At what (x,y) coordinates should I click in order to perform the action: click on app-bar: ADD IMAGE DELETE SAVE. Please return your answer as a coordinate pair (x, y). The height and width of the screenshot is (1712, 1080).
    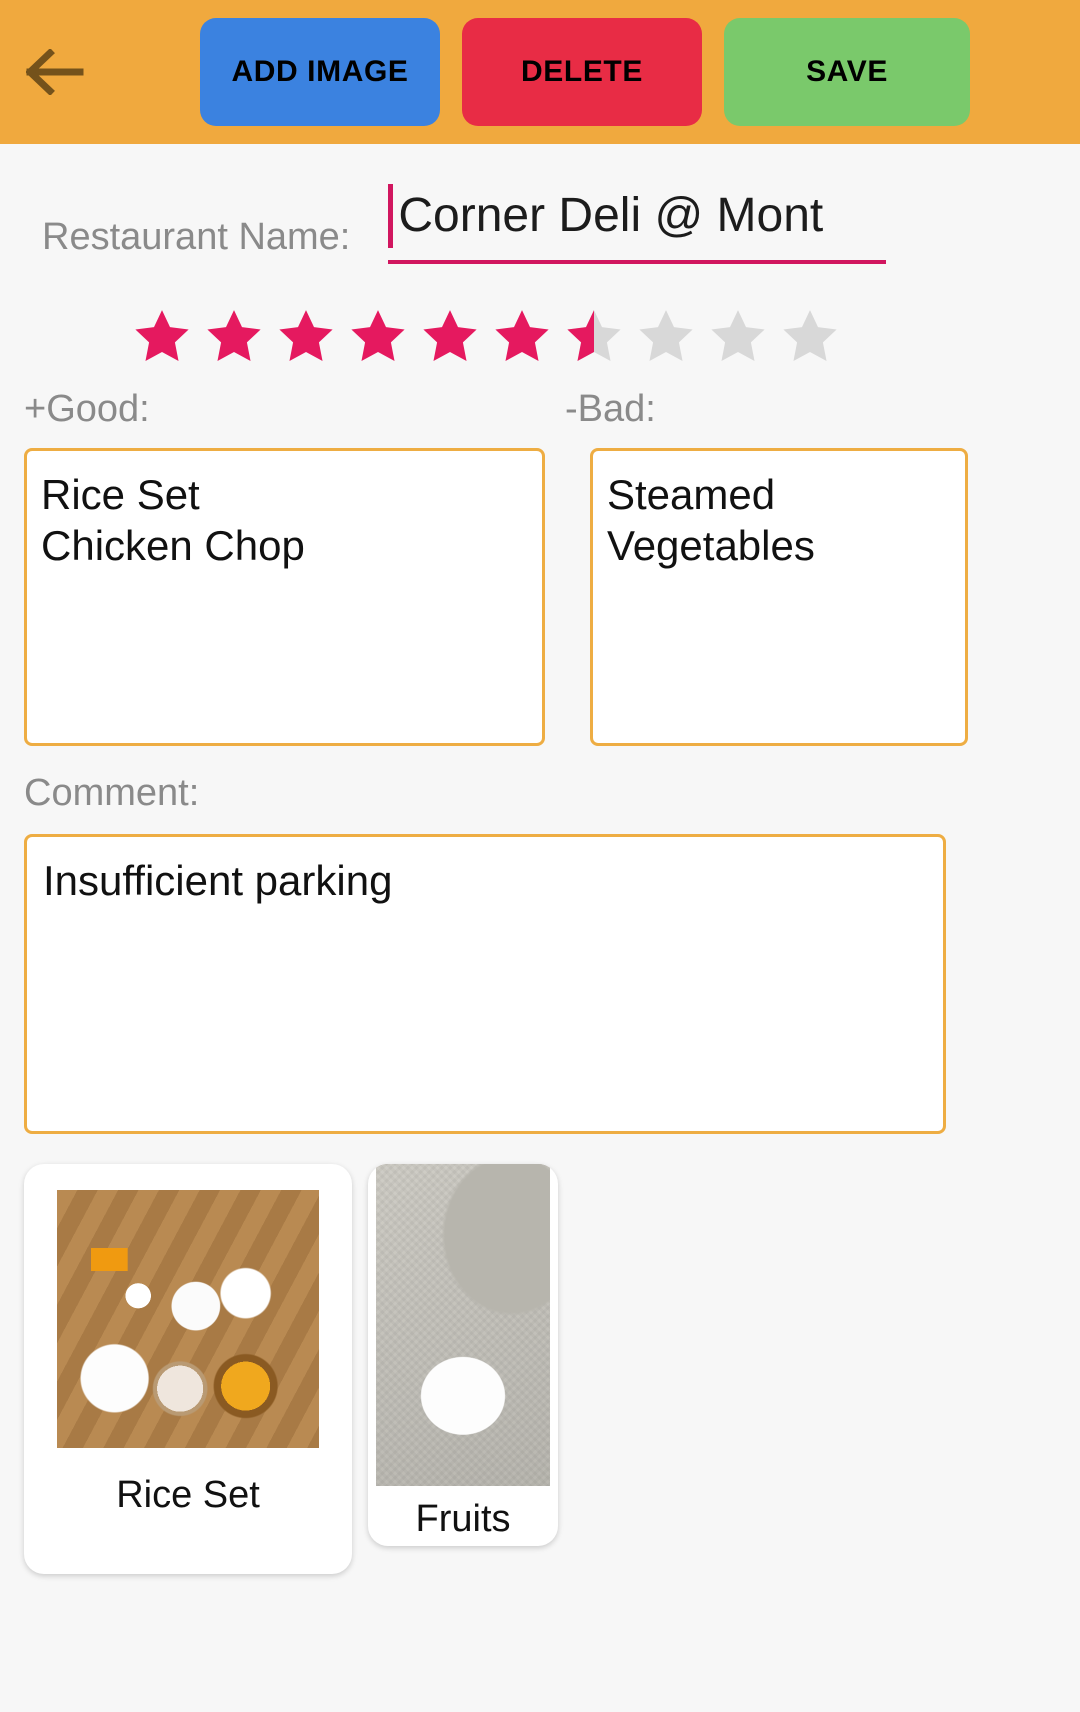
    Looking at the image, I should click on (540, 72).